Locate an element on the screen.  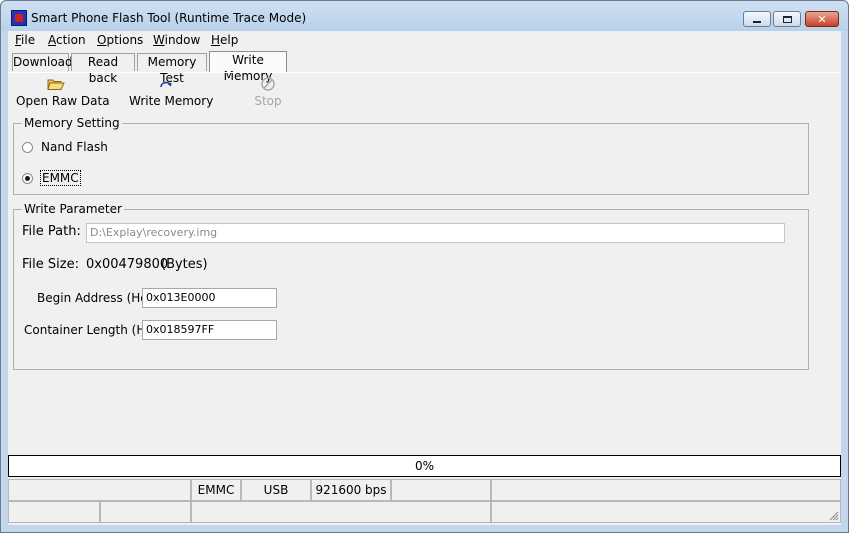
status-baud: 921600 bps is located at coordinates (351, 490).